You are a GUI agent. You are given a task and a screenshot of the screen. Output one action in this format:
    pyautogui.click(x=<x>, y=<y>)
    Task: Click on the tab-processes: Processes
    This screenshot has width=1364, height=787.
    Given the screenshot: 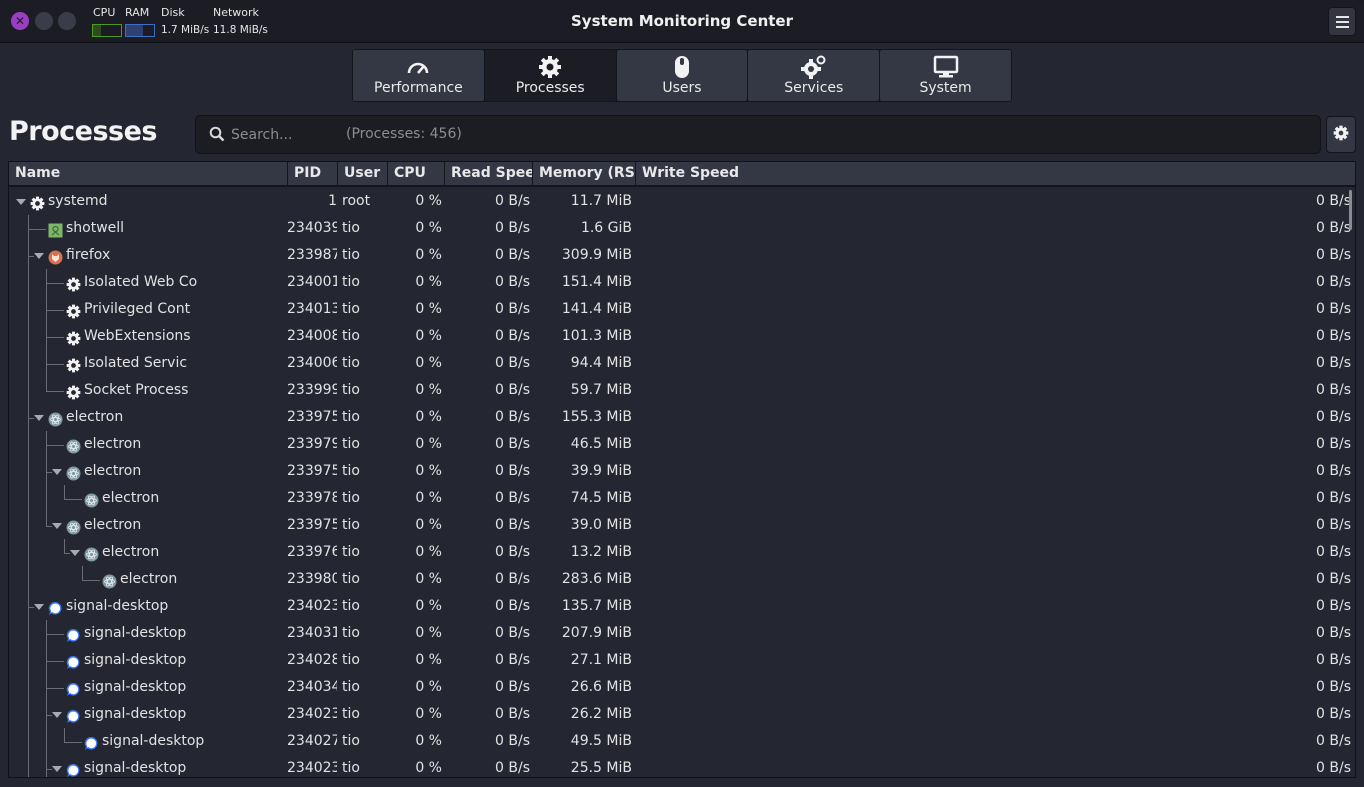 What is the action you would take?
    pyautogui.click(x=550, y=75)
    